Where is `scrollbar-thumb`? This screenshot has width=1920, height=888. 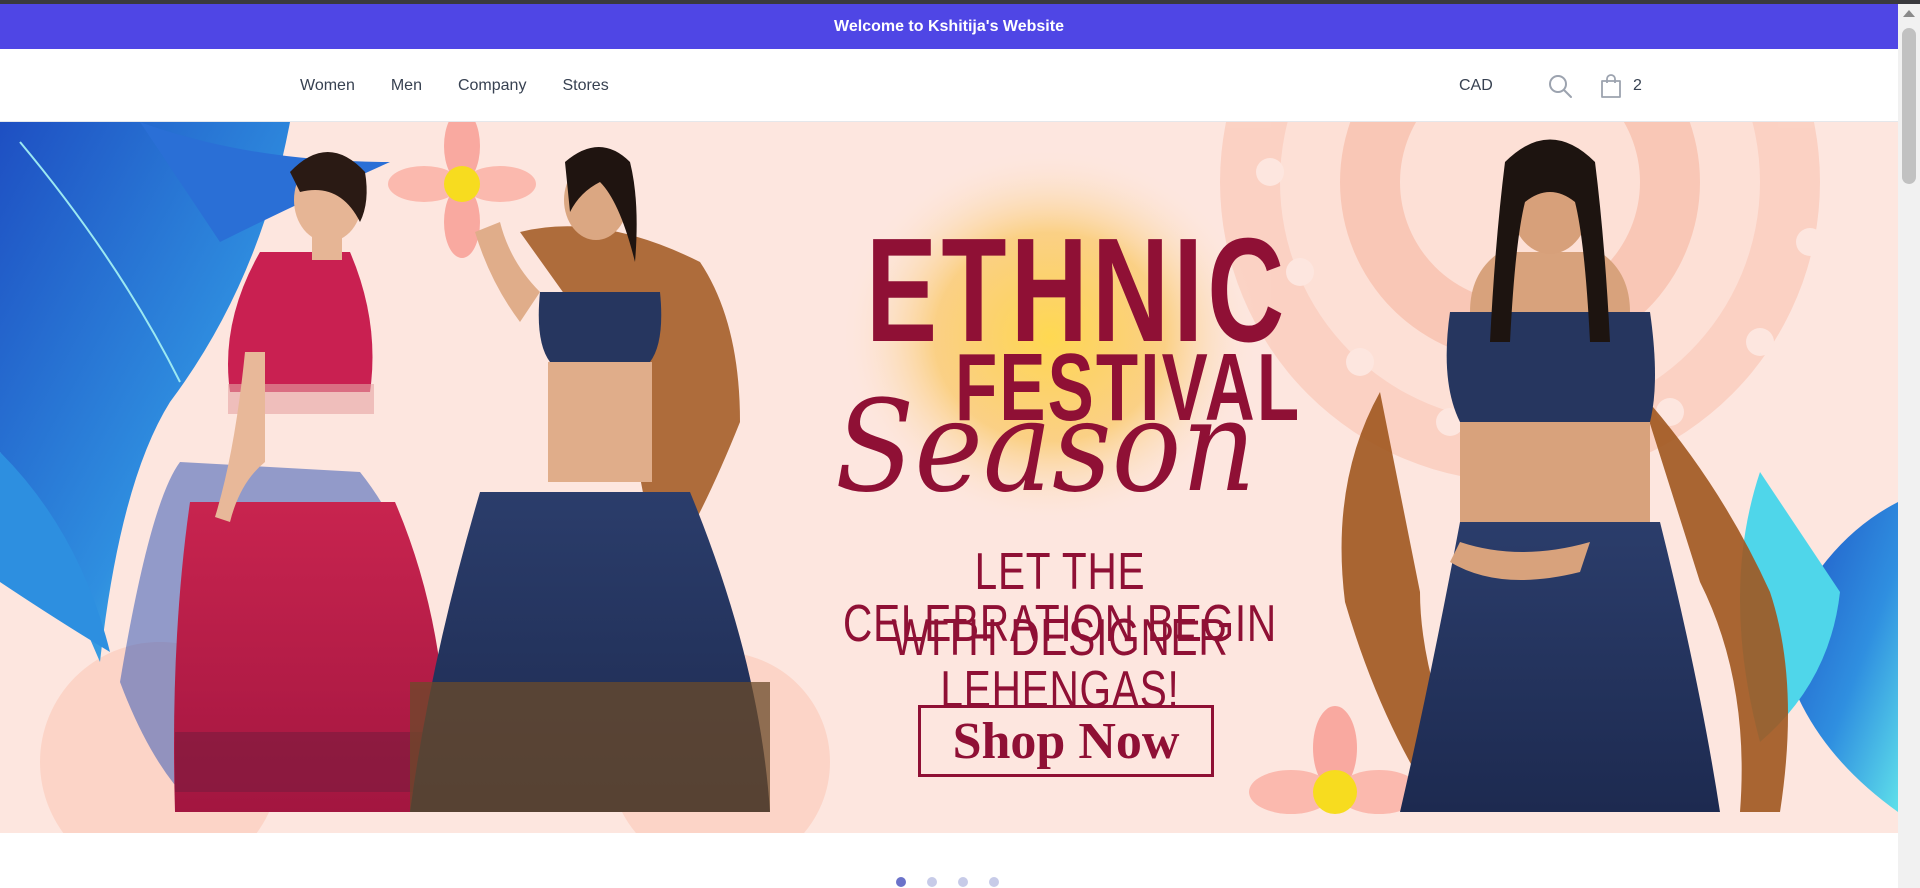
scrollbar-thumb is located at coordinates (1909, 106).